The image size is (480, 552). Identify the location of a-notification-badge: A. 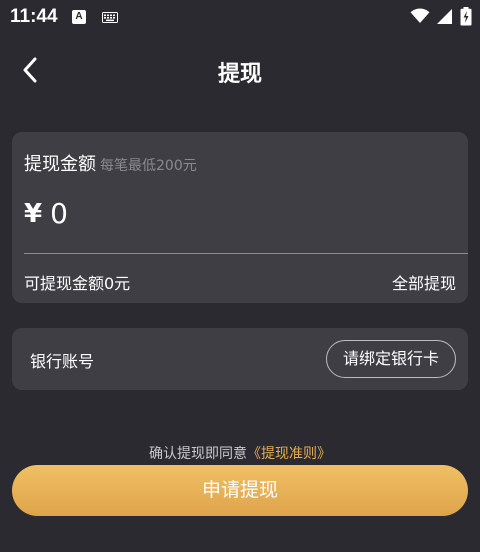
(79, 16).